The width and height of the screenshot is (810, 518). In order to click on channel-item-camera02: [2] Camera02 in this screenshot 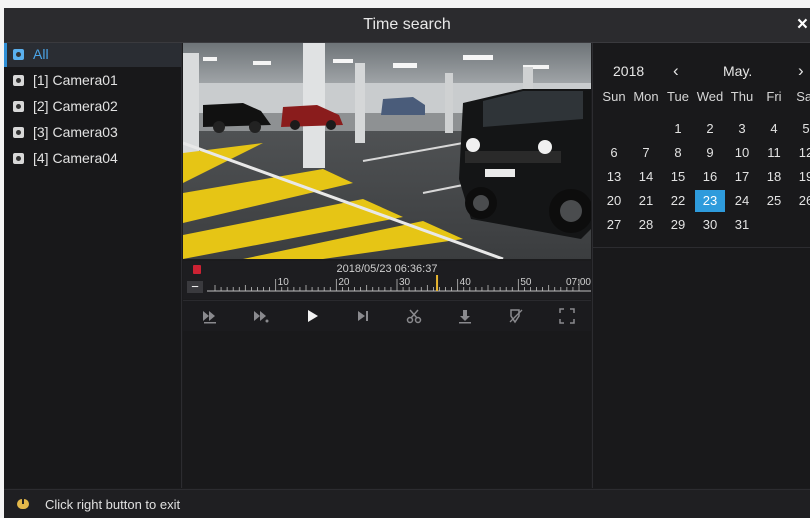, I will do `click(92, 107)`.